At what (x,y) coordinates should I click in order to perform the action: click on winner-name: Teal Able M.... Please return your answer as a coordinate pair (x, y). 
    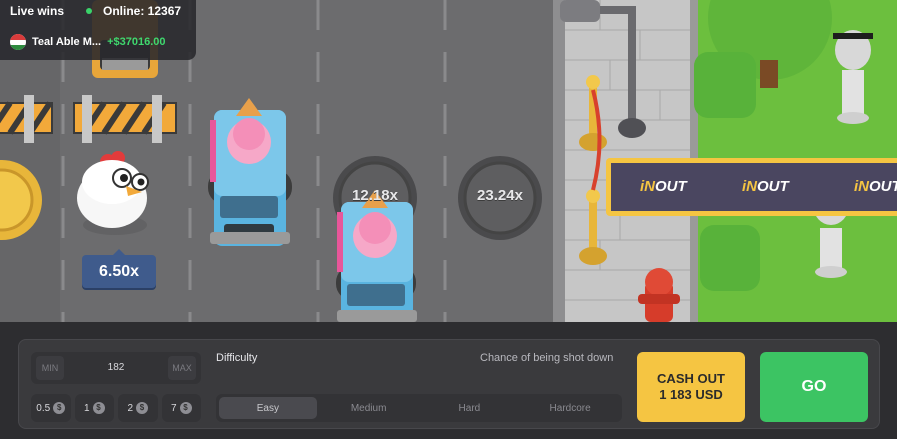
    Looking at the image, I should click on (67, 42).